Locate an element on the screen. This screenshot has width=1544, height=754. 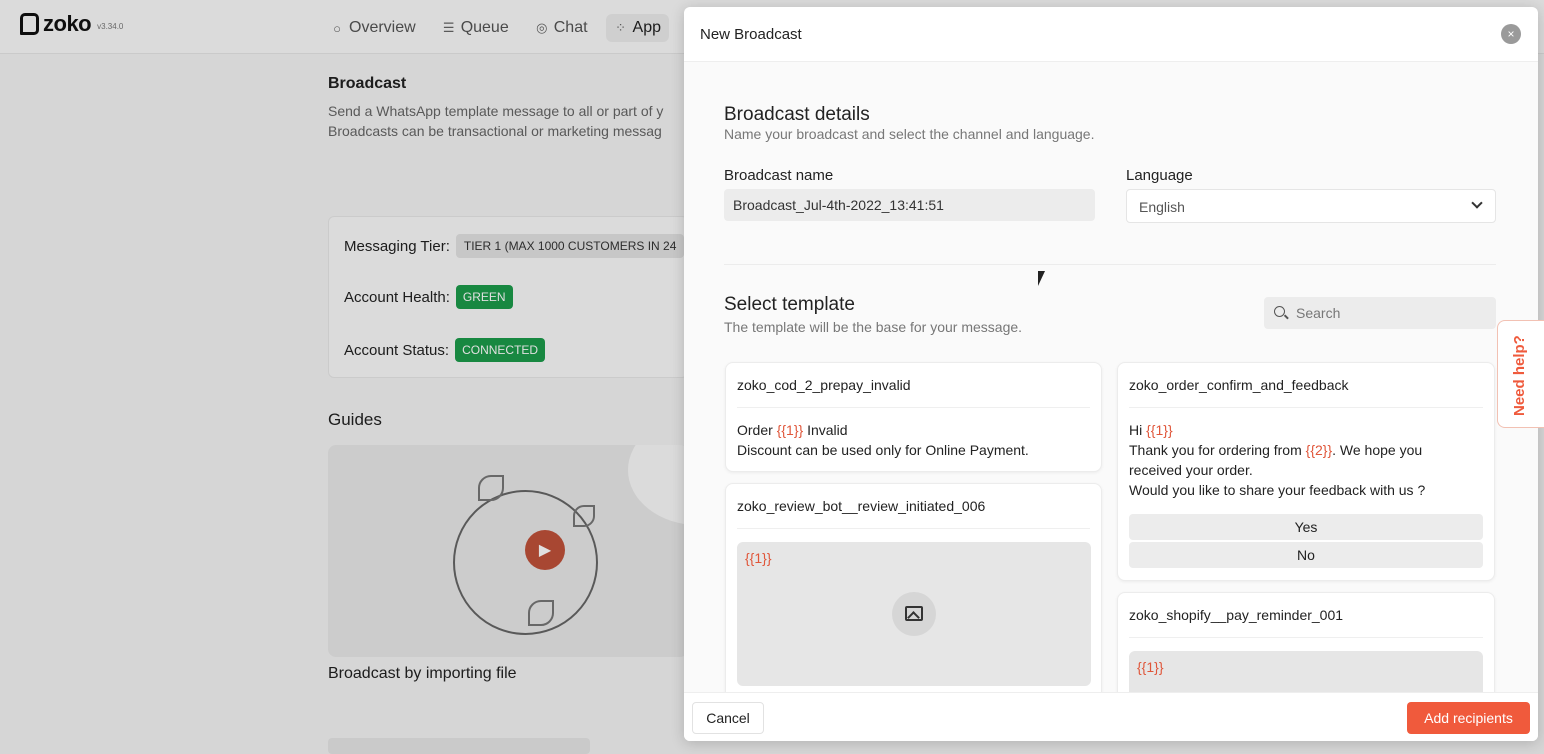
need-help-label: Need help? is located at coordinates (1519, 375).